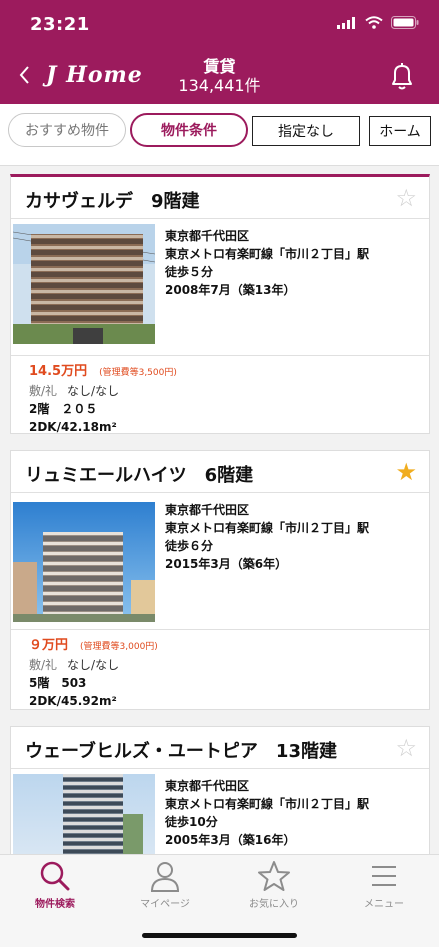  I want to click on page-title: 賃貸 134,441件, so click(219, 77).